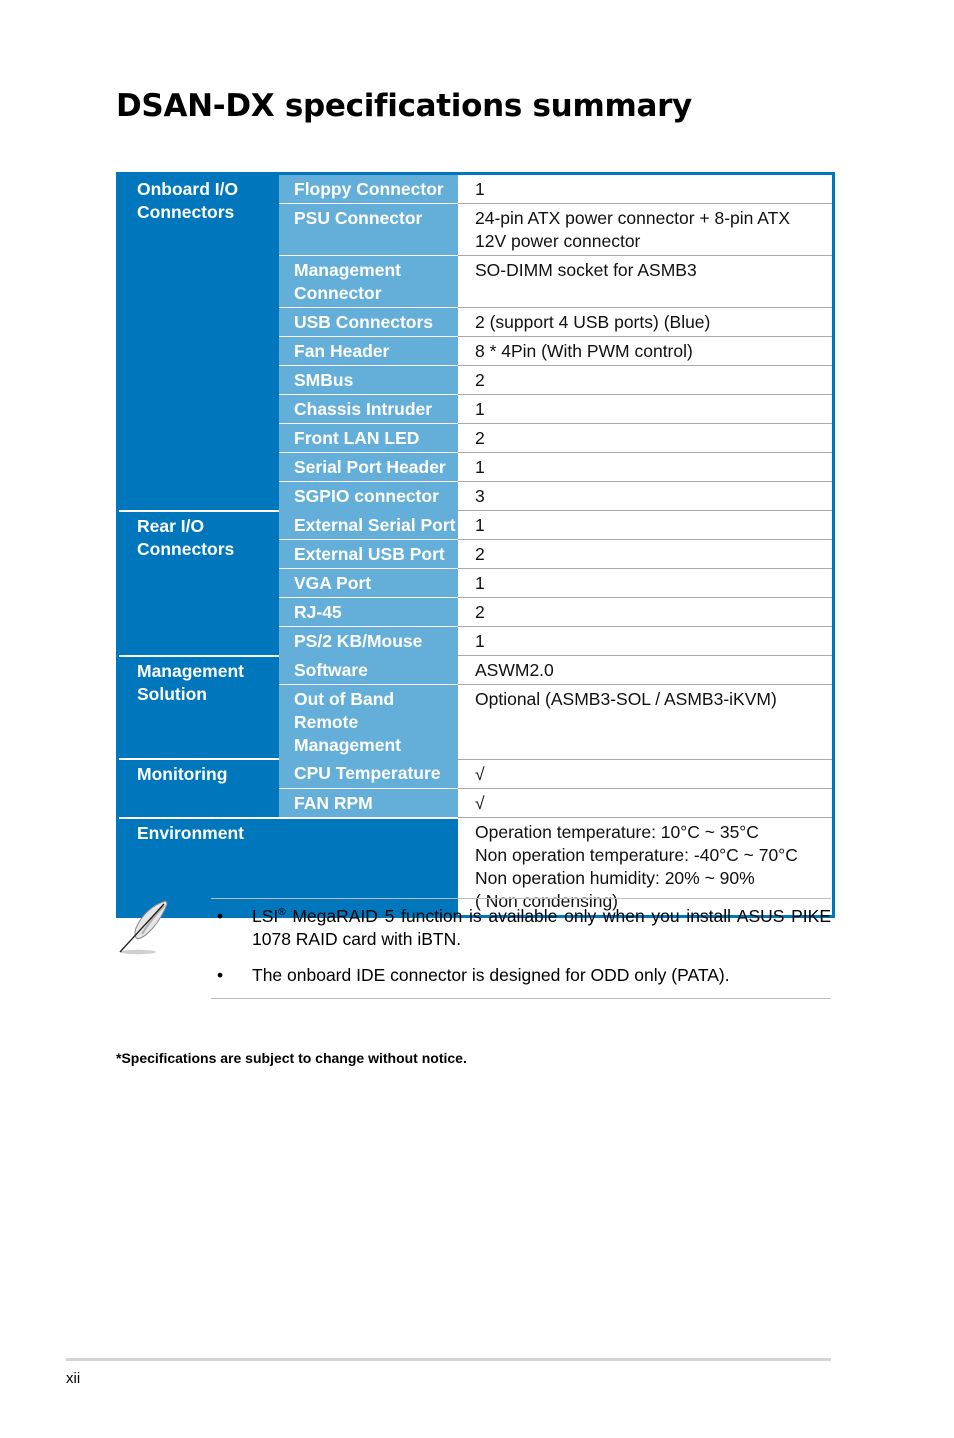 This screenshot has width=954, height=1438. I want to click on spec-label-cell: PSU Connector, so click(368, 229).